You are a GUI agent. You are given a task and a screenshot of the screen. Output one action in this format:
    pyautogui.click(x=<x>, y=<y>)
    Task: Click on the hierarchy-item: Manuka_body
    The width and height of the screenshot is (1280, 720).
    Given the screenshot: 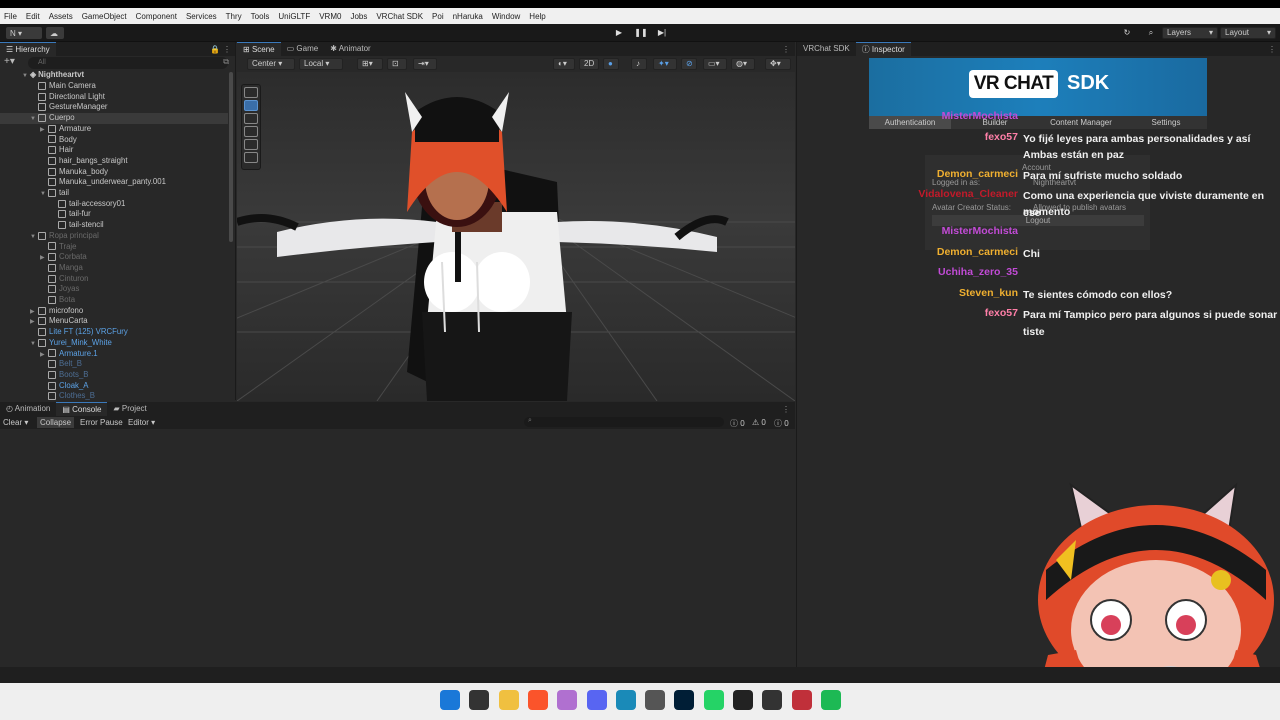 What is the action you would take?
    pyautogui.click(x=114, y=172)
    